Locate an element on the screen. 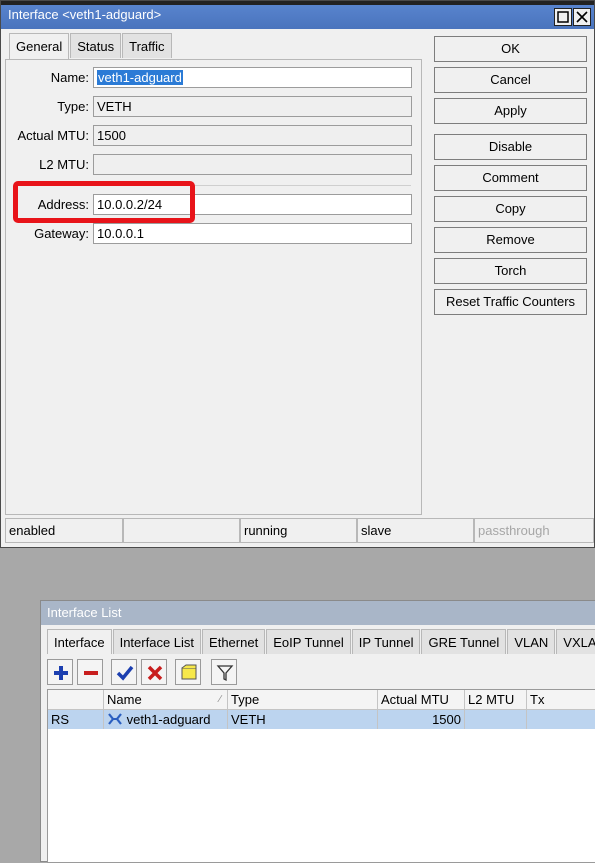  status-empty is located at coordinates (181, 530).